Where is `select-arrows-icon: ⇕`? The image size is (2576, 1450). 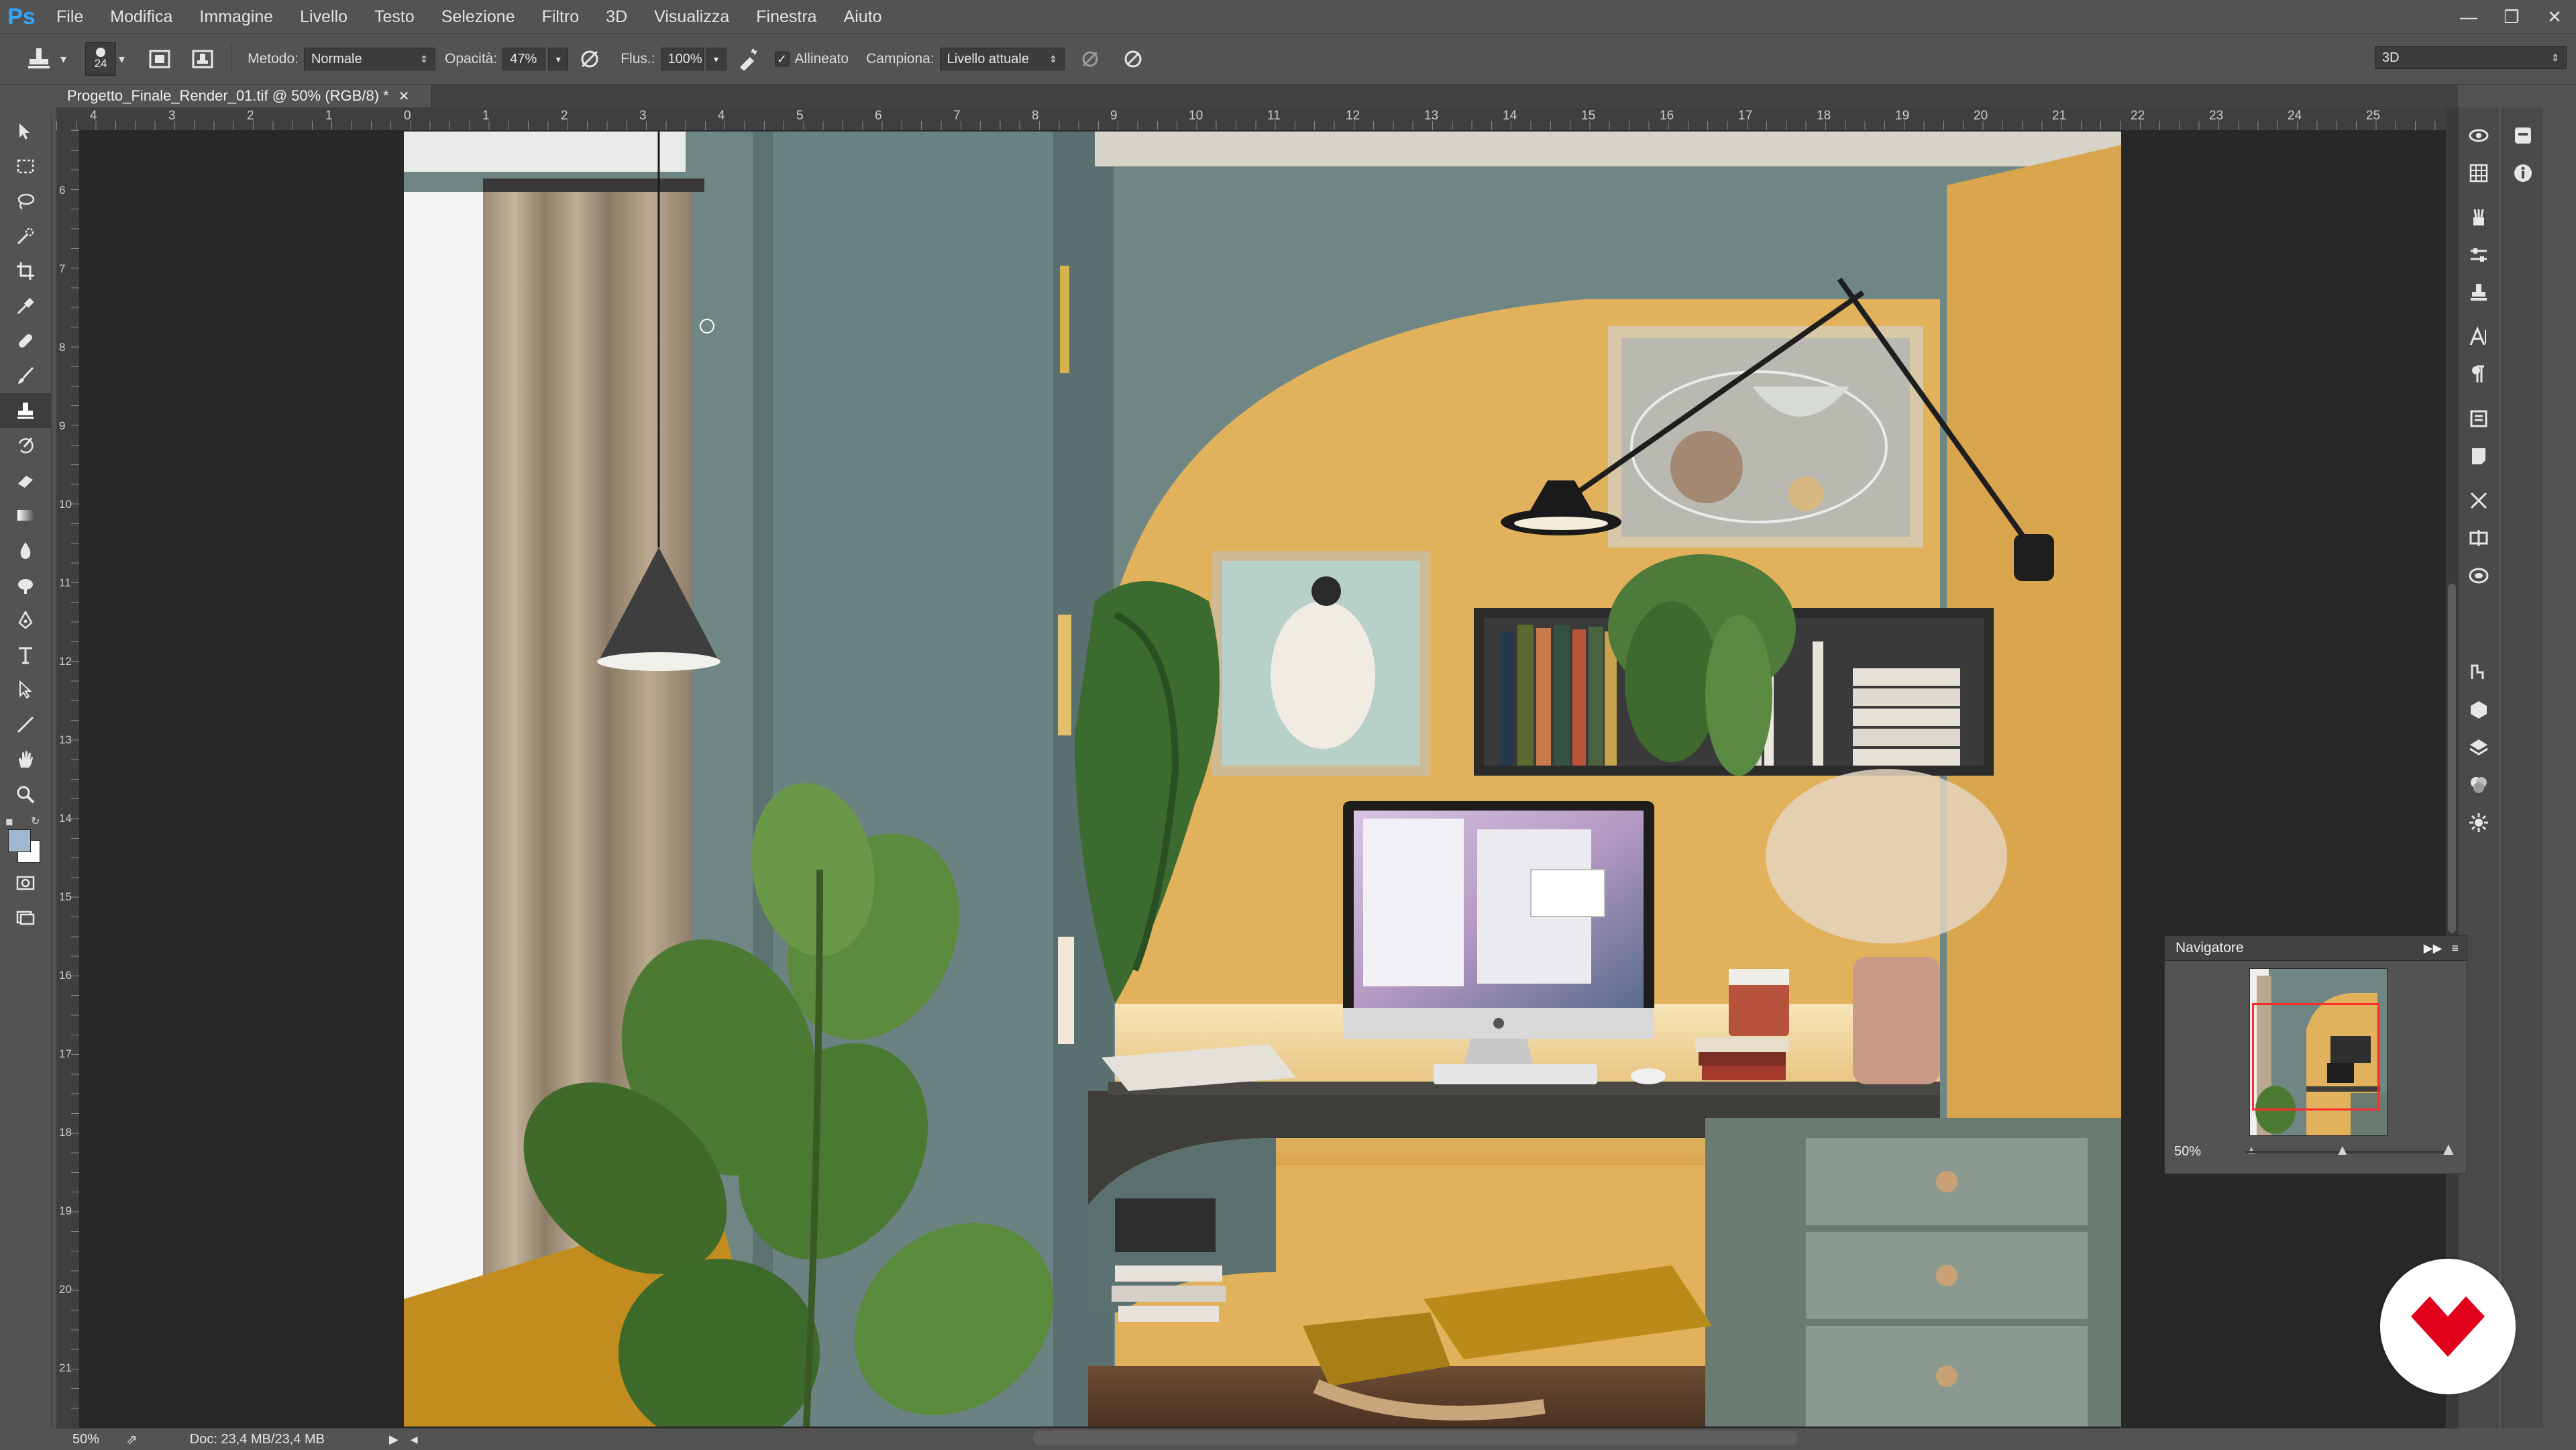
select-arrows-icon: ⇕ is located at coordinates (2555, 57).